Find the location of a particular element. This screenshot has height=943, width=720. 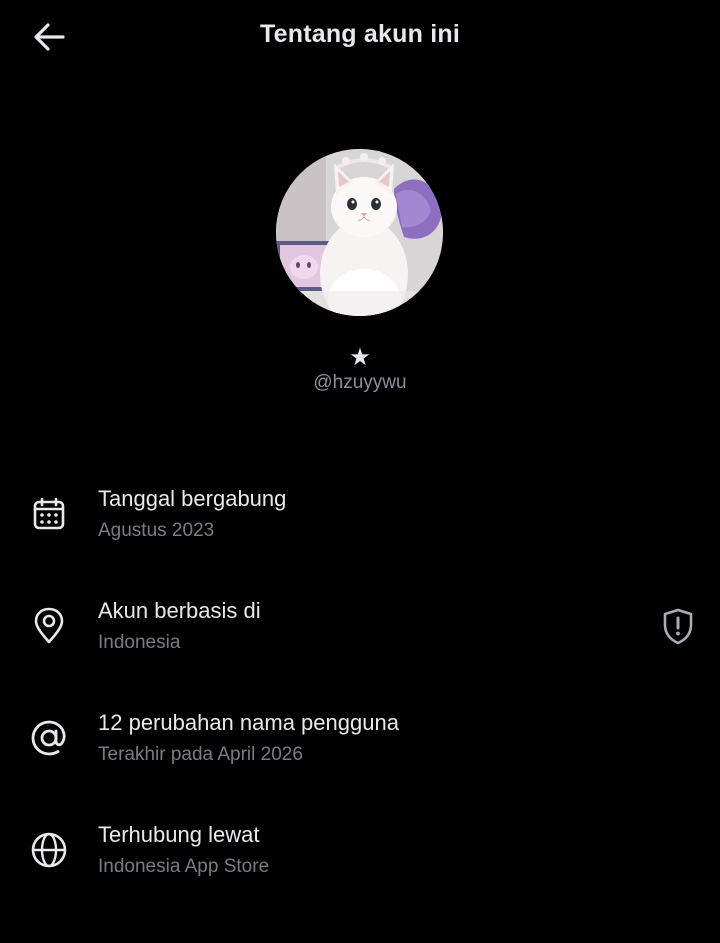

top-bar: Tentang akun ini is located at coordinates (360, 37).